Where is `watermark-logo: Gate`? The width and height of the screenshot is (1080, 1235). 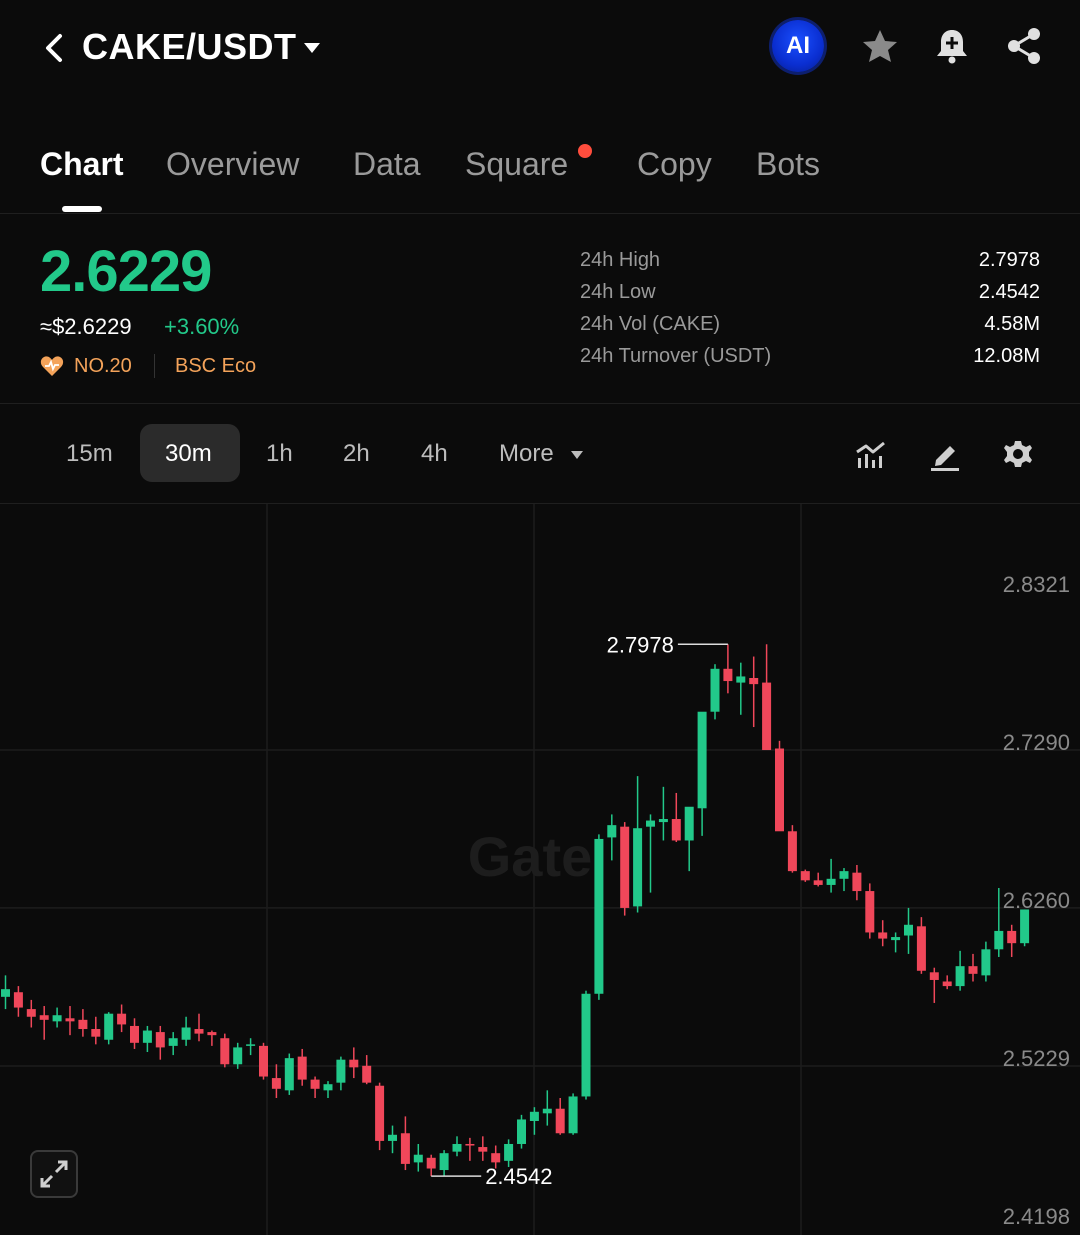
watermark-logo: Gate is located at coordinates (530, 856).